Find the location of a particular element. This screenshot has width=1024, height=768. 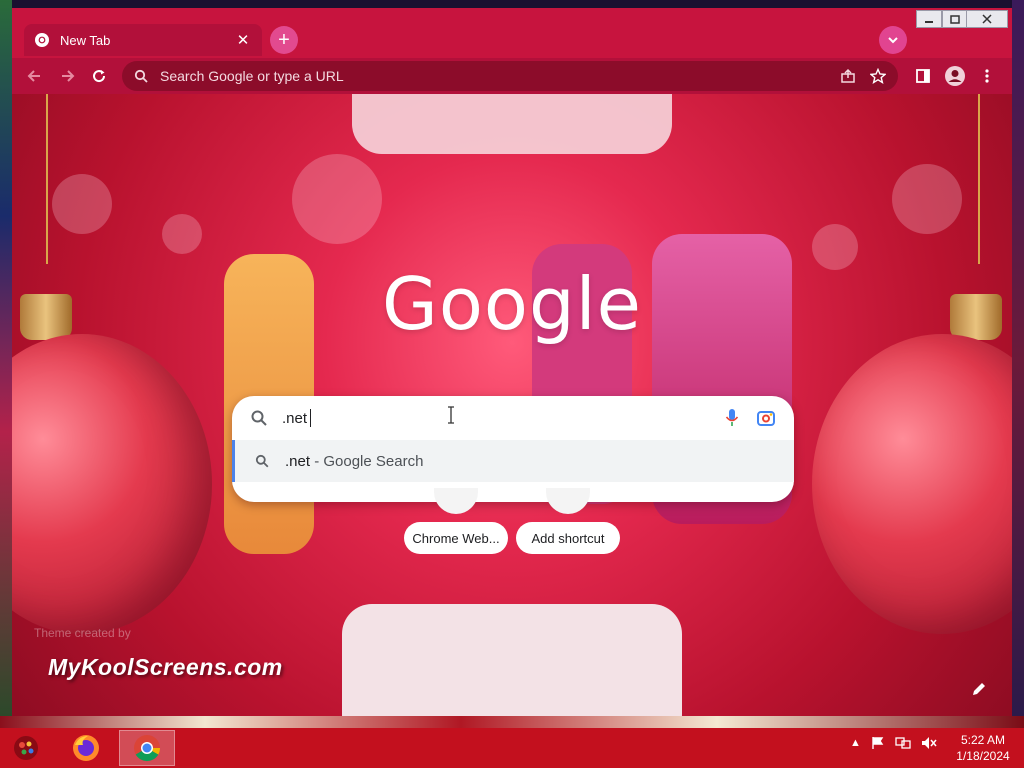

search-query-text: .net is located at coordinates (295, 418).